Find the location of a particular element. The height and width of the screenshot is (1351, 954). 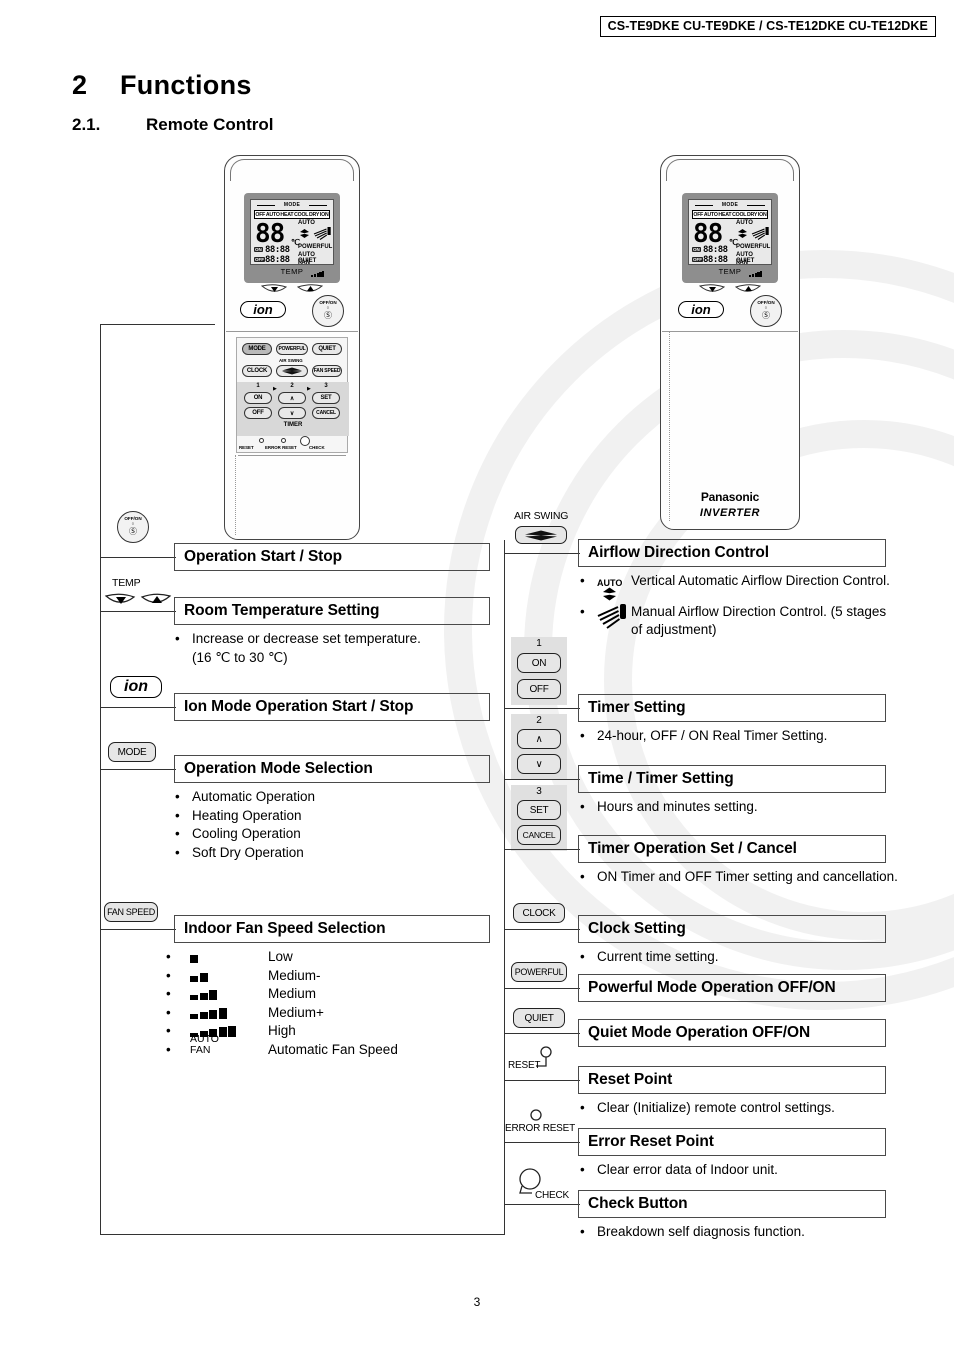

auto-fan-line2: FAN is located at coordinates (200, 1049).